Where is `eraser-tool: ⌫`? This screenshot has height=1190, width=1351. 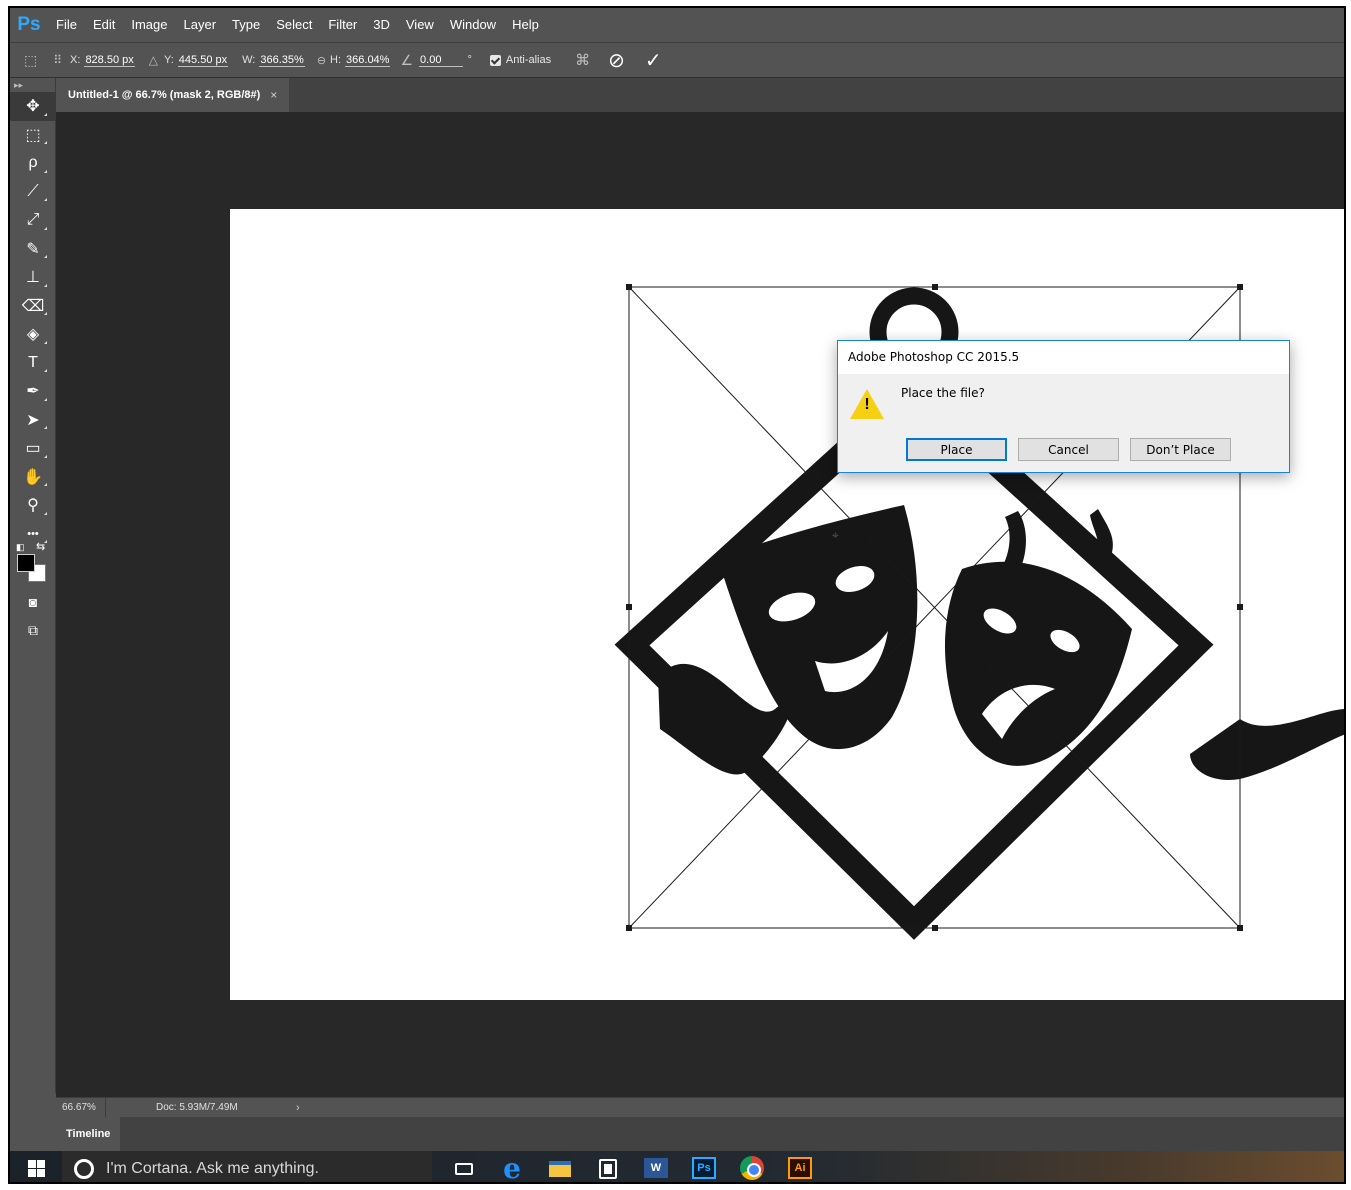 eraser-tool: ⌫ is located at coordinates (33, 306).